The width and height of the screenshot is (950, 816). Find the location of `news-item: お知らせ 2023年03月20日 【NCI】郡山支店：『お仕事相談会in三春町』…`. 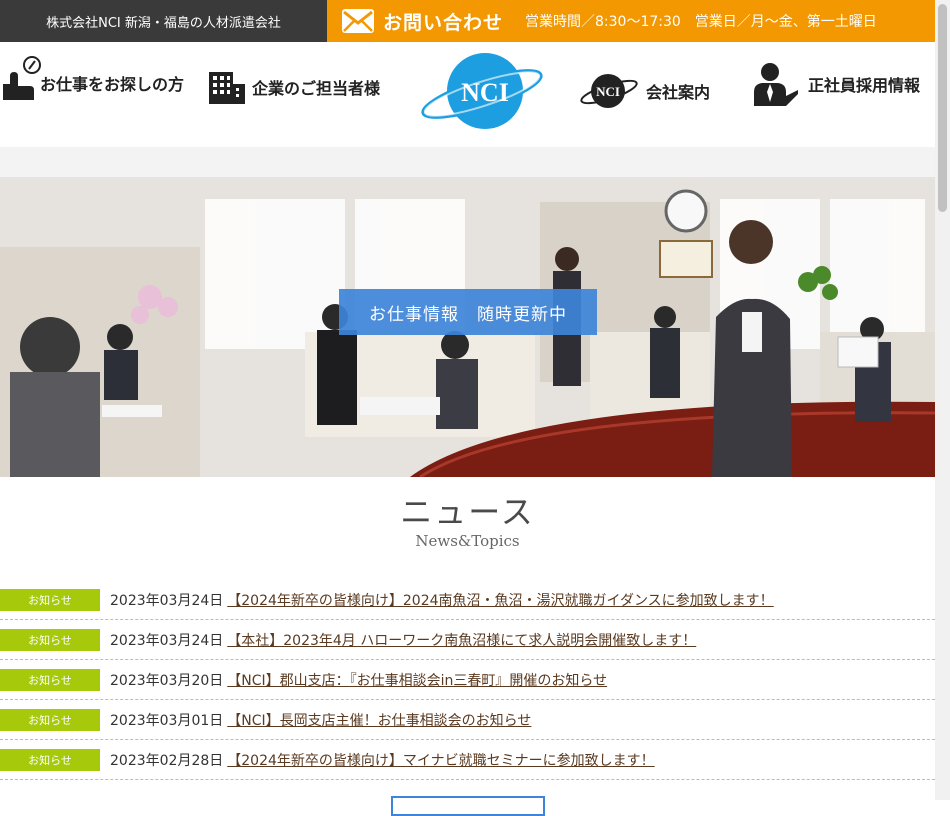

news-item: お知らせ 2023年03月20日 【NCI】郡山支店：『お仕事相談会in三春町』… is located at coordinates (467, 680).